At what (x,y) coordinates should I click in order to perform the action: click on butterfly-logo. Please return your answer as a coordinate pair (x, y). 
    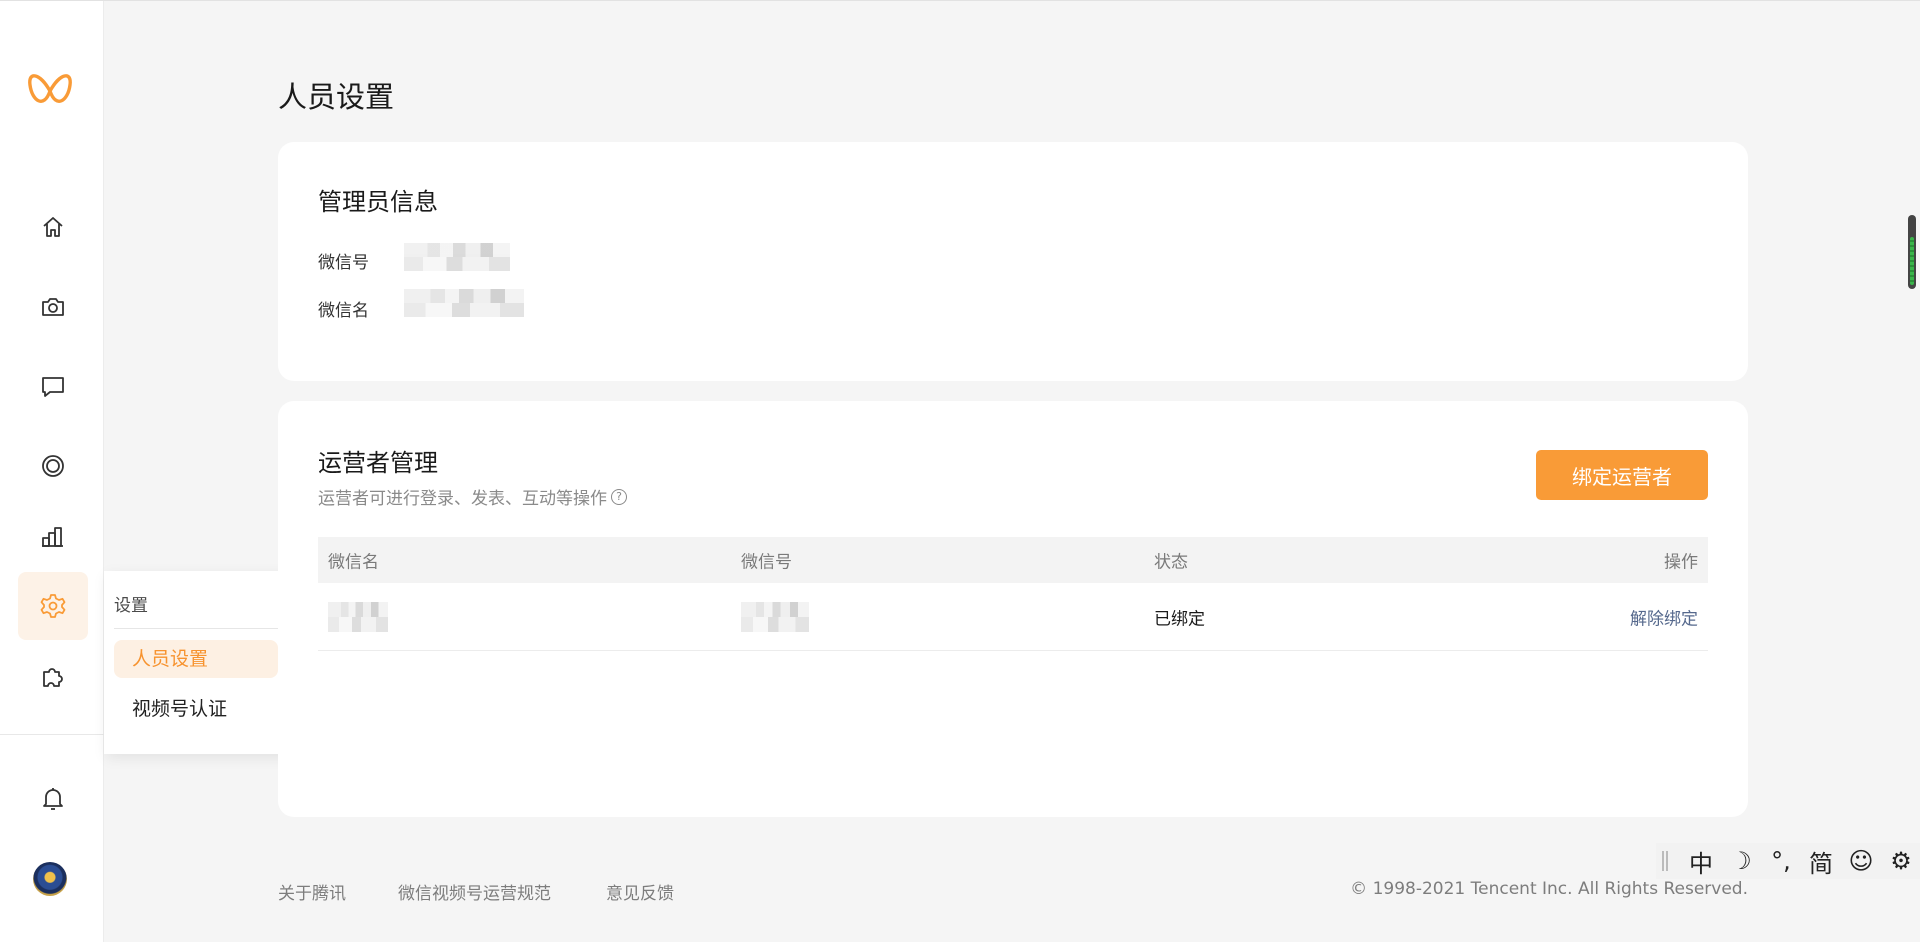
    Looking at the image, I should click on (50, 91).